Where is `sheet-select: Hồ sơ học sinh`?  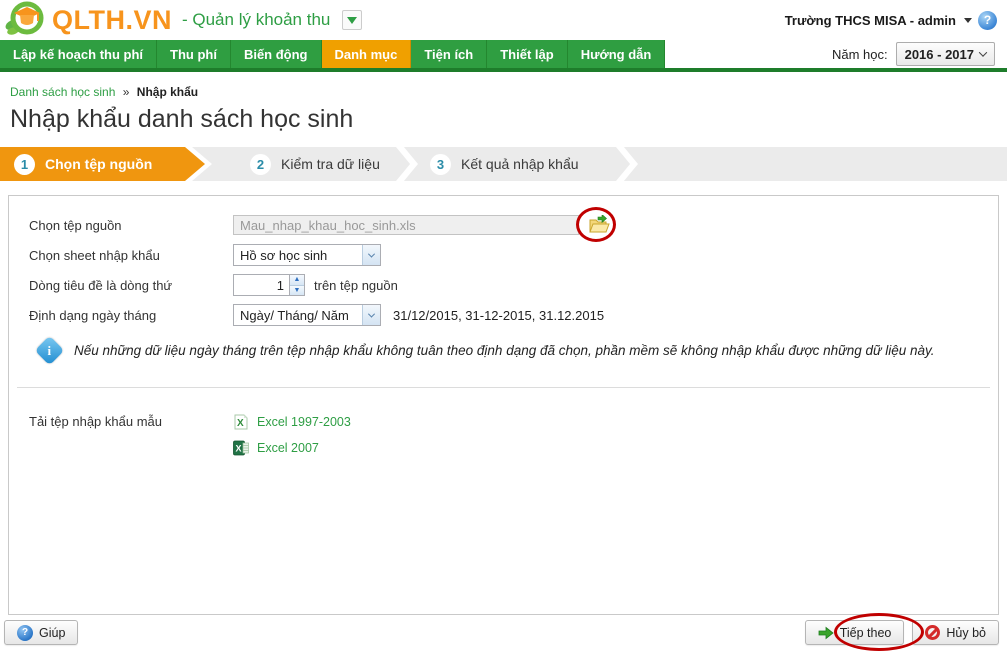
sheet-select: Hồ sơ học sinh is located at coordinates (307, 255).